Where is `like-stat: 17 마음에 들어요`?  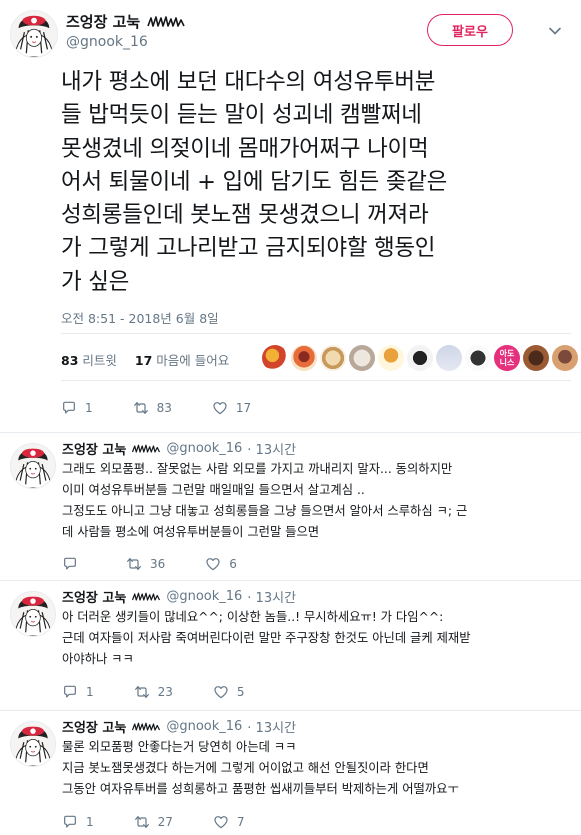 like-stat: 17 마음에 들어요 is located at coordinates (182, 359).